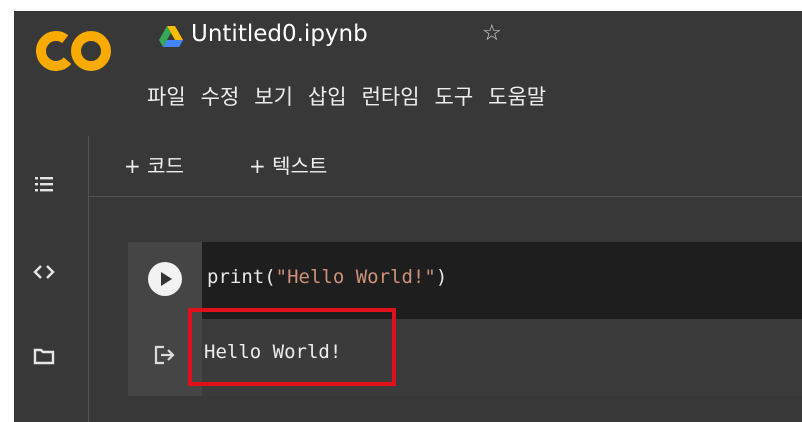 Image resolution: width=802 pixels, height=422 pixels. I want to click on code-string: "Hello World!", so click(355, 277).